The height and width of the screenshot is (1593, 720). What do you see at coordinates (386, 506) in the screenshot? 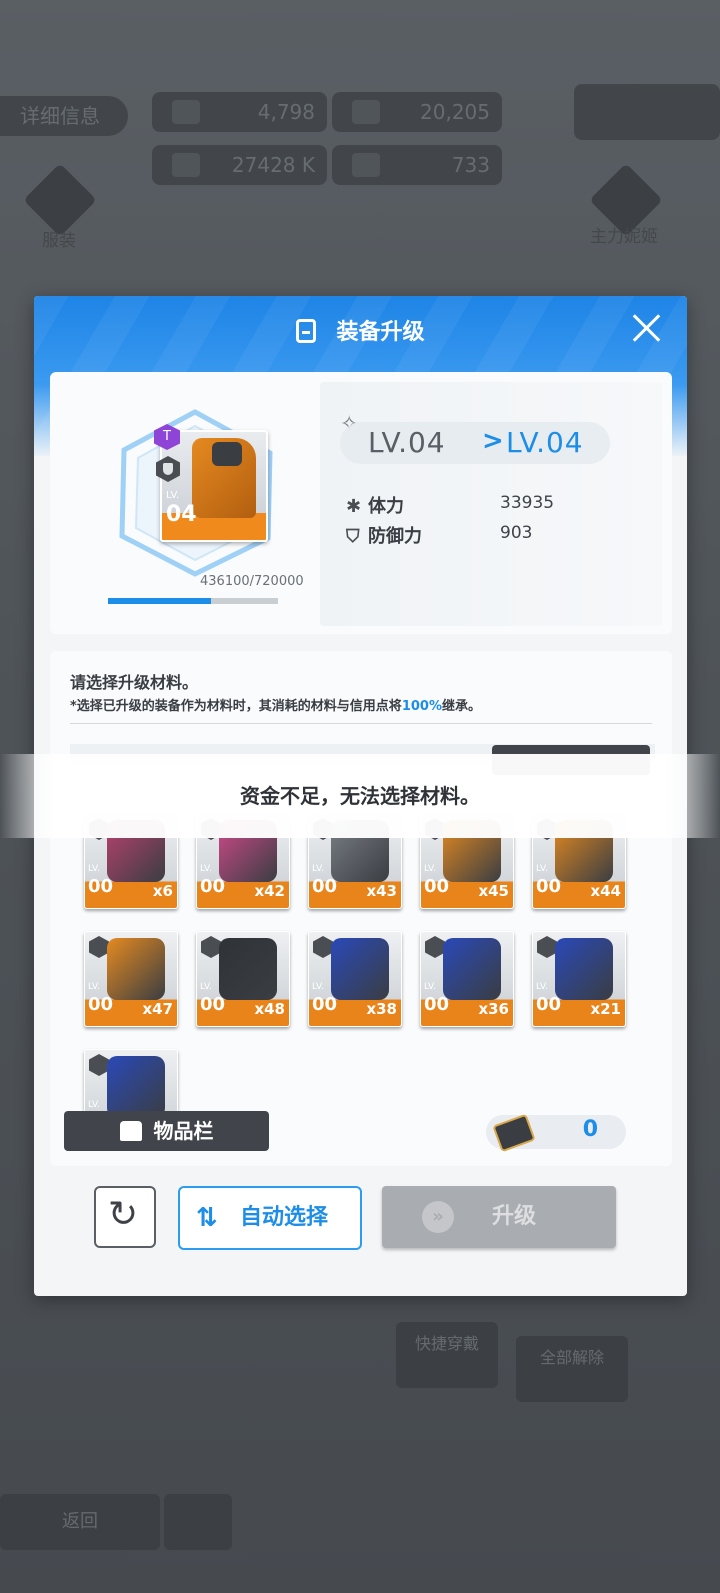
I see `stat-label: 体力` at bounding box center [386, 506].